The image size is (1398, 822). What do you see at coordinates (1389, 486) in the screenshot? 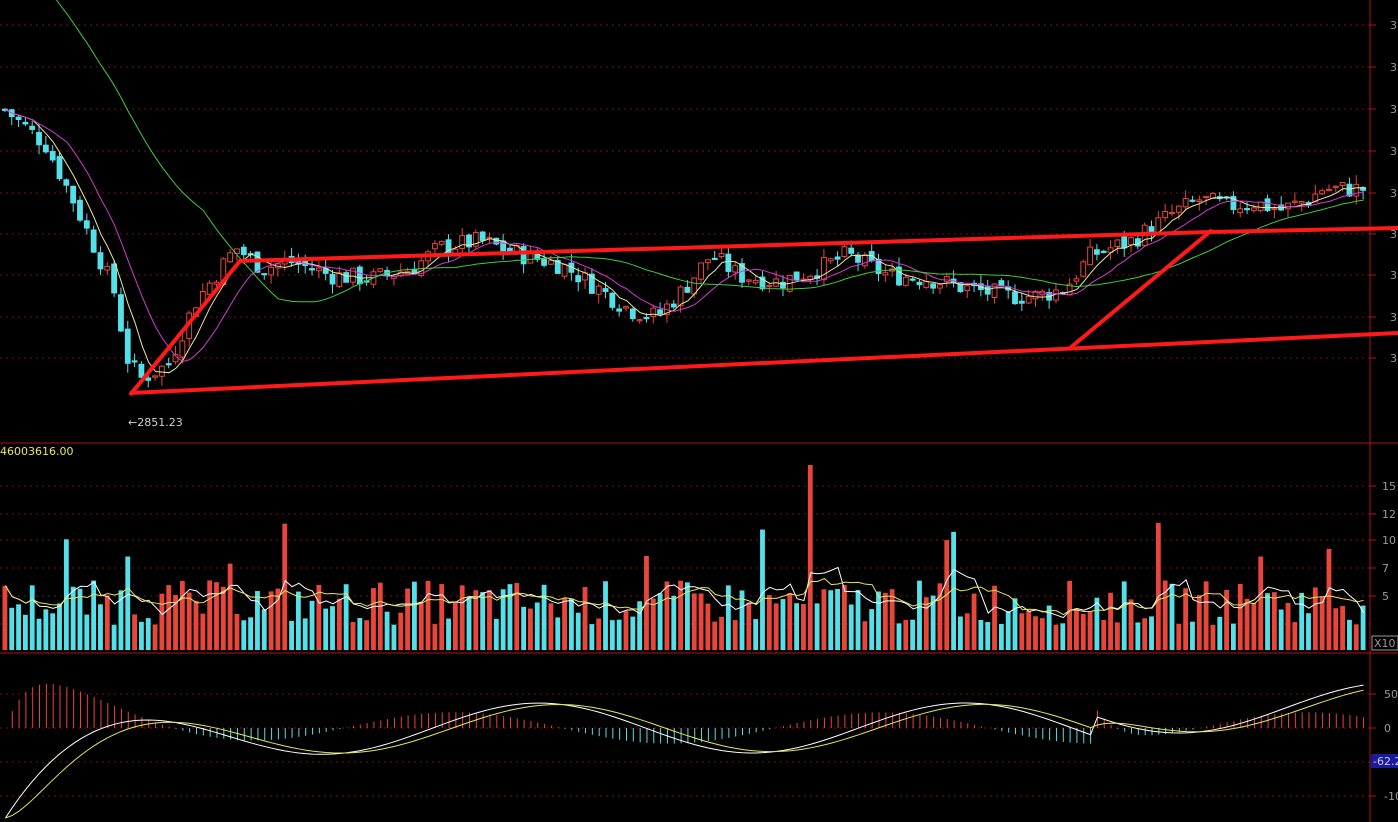
I see `volume-axis-label: 15` at bounding box center [1389, 486].